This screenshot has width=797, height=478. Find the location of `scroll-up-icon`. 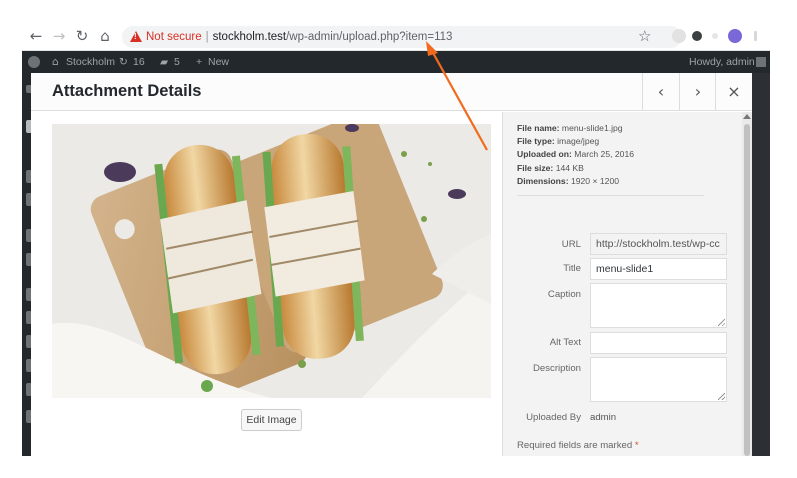

scroll-up-icon is located at coordinates (747, 116).